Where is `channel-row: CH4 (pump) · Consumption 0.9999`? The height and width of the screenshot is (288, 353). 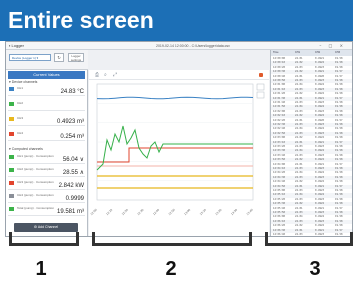 channel-row: CH4 (pump) · Consumption 0.9999 is located at coordinates (46, 198).